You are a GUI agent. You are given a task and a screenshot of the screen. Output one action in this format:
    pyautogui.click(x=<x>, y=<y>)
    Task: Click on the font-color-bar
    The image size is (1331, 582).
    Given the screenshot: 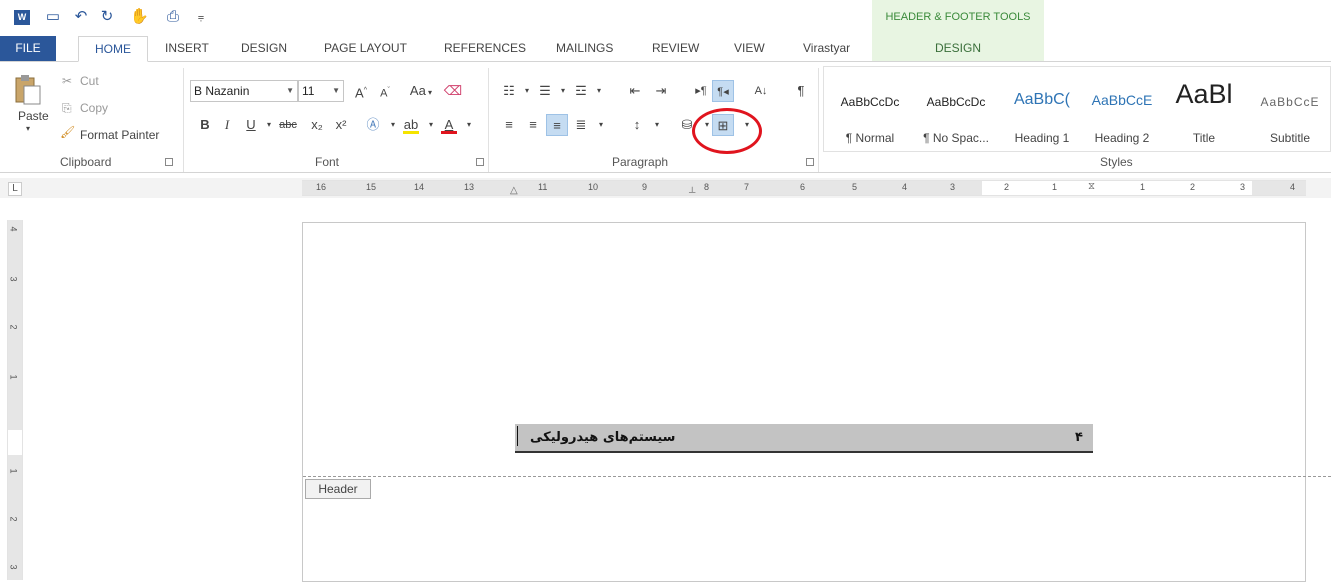 What is the action you would take?
    pyautogui.click(x=449, y=132)
    